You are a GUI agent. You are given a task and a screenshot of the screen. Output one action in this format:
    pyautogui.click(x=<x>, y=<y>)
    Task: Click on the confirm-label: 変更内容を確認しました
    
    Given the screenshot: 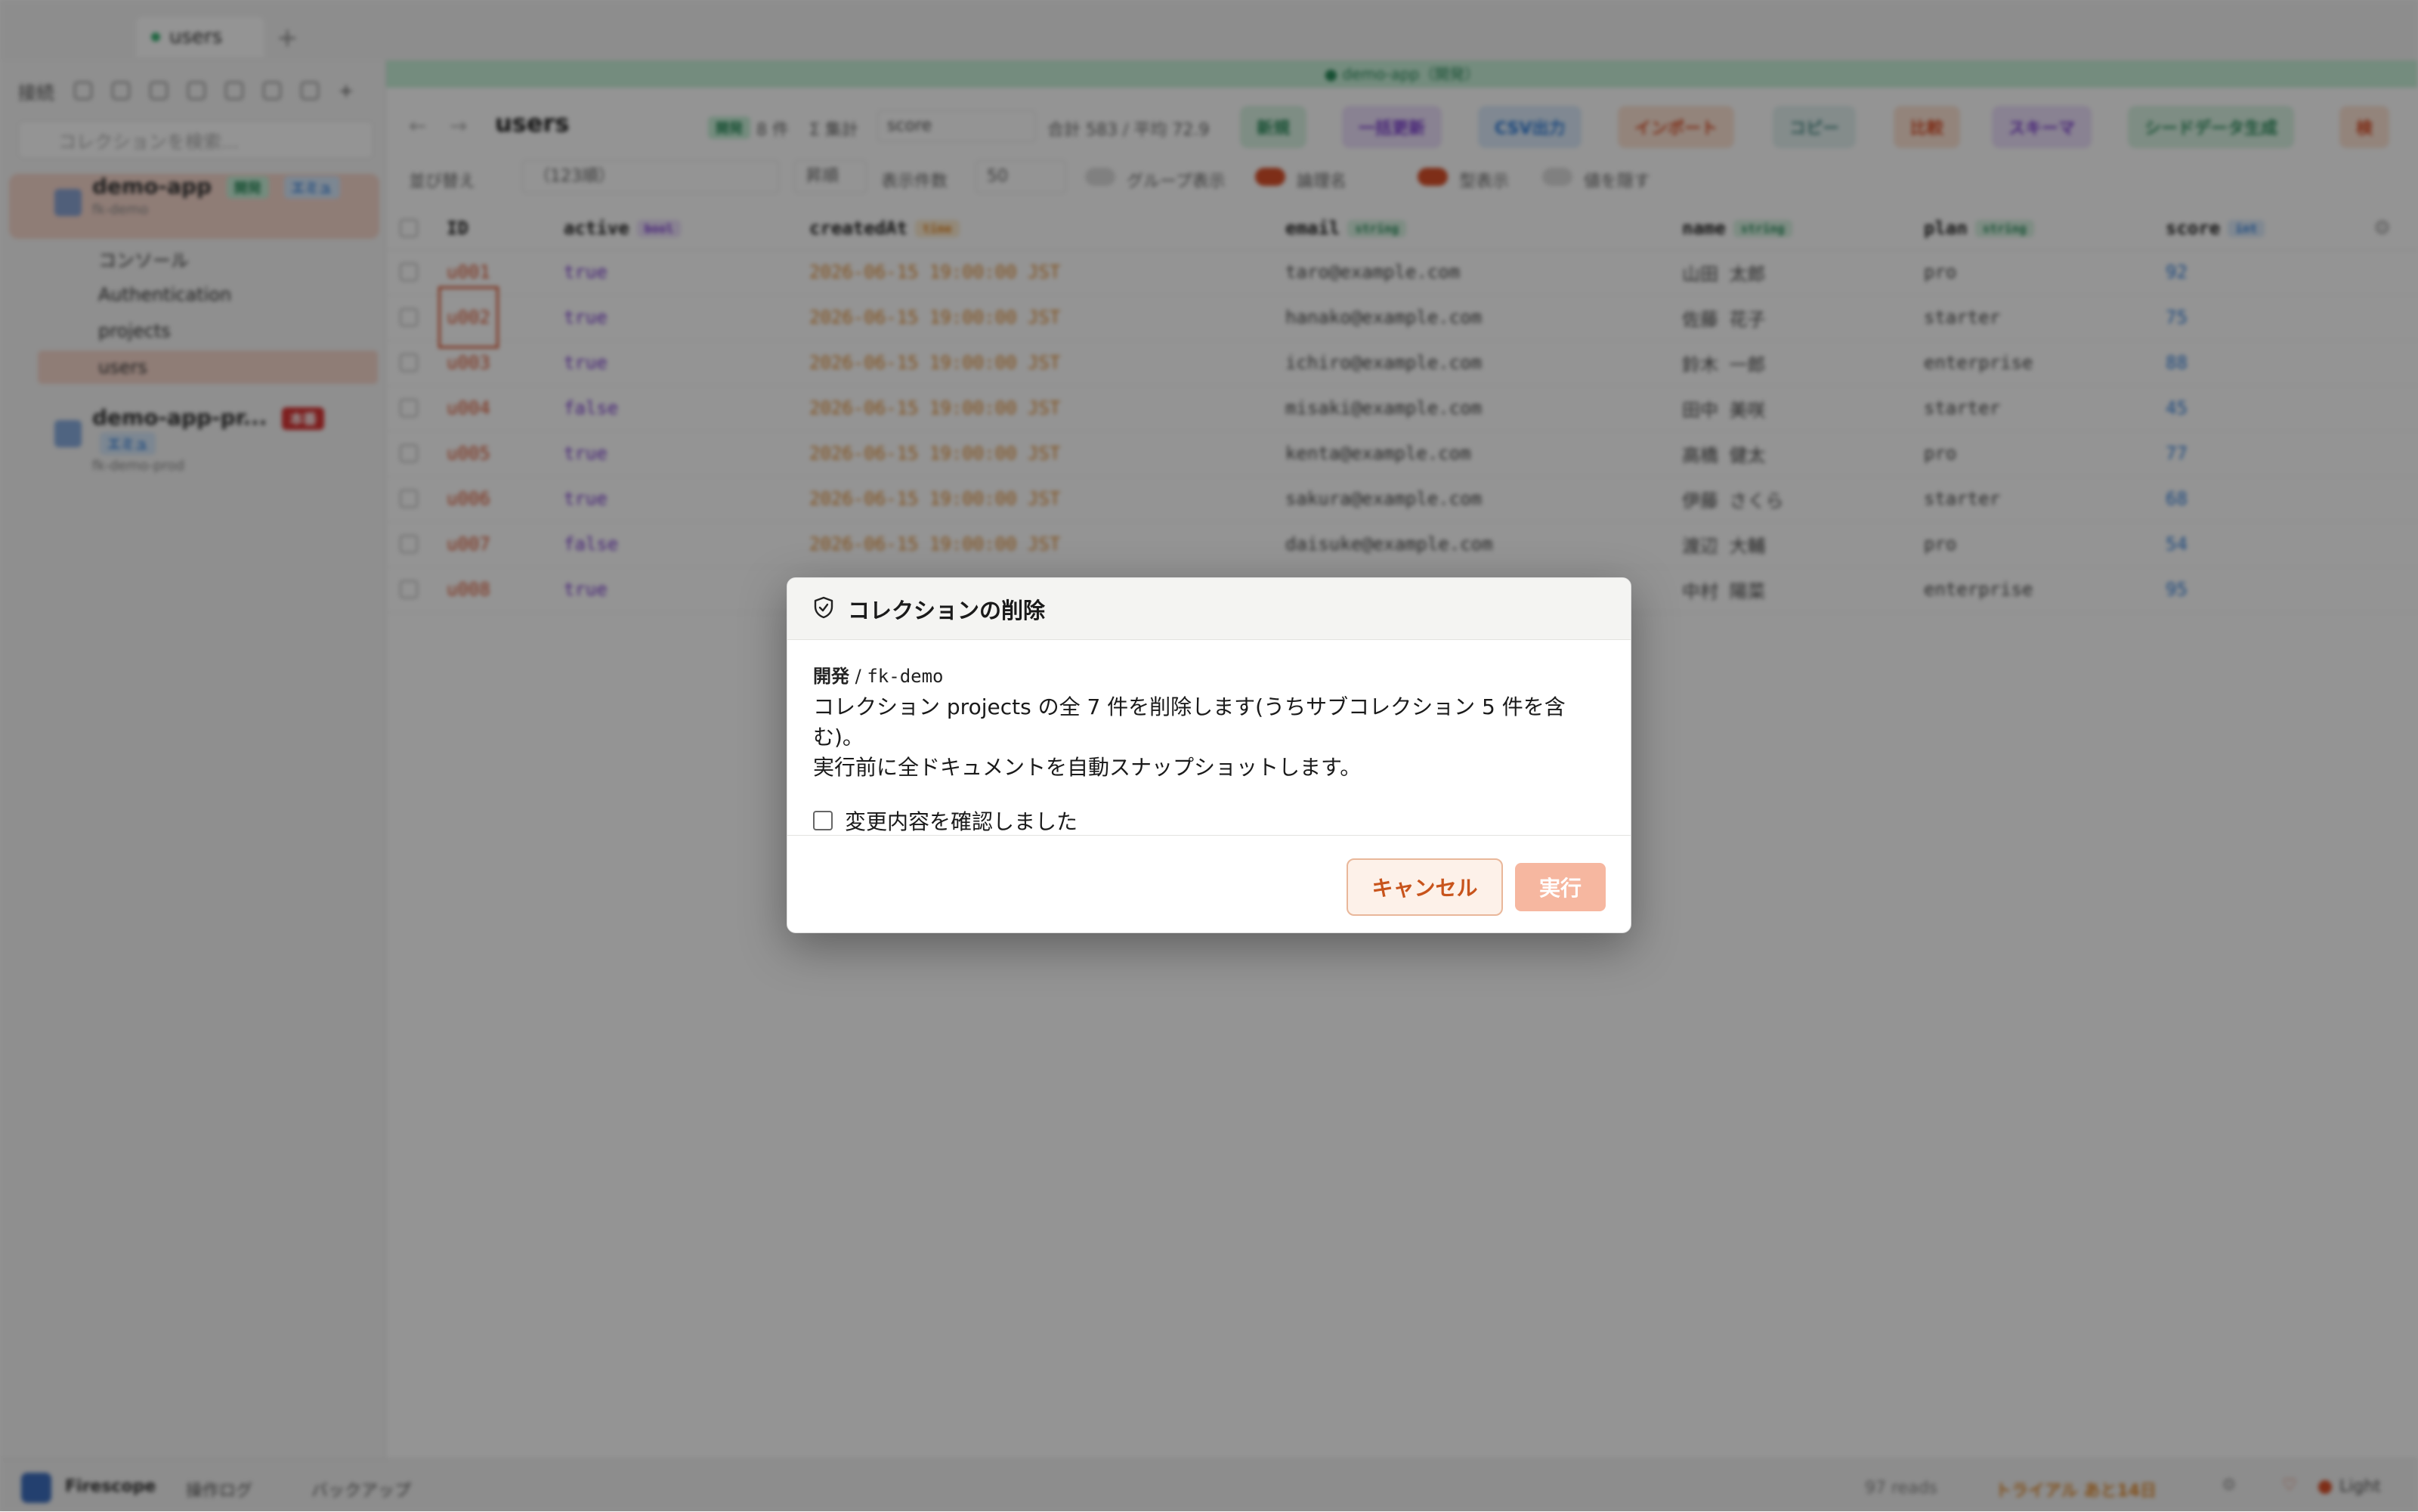 What is the action you would take?
    pyautogui.click(x=961, y=820)
    